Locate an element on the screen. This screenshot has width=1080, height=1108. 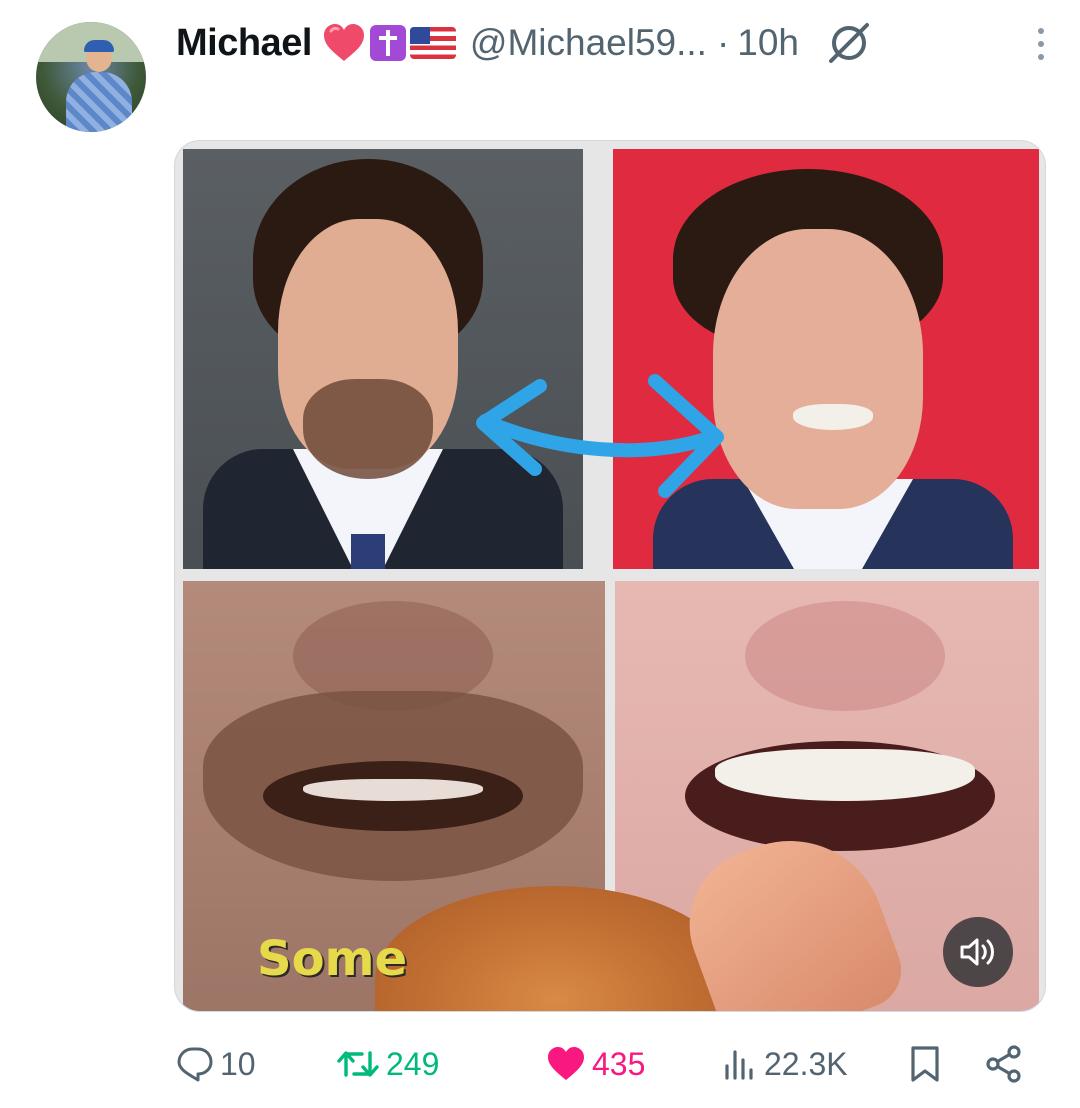
bookmark-button is located at coordinates (925, 1064).